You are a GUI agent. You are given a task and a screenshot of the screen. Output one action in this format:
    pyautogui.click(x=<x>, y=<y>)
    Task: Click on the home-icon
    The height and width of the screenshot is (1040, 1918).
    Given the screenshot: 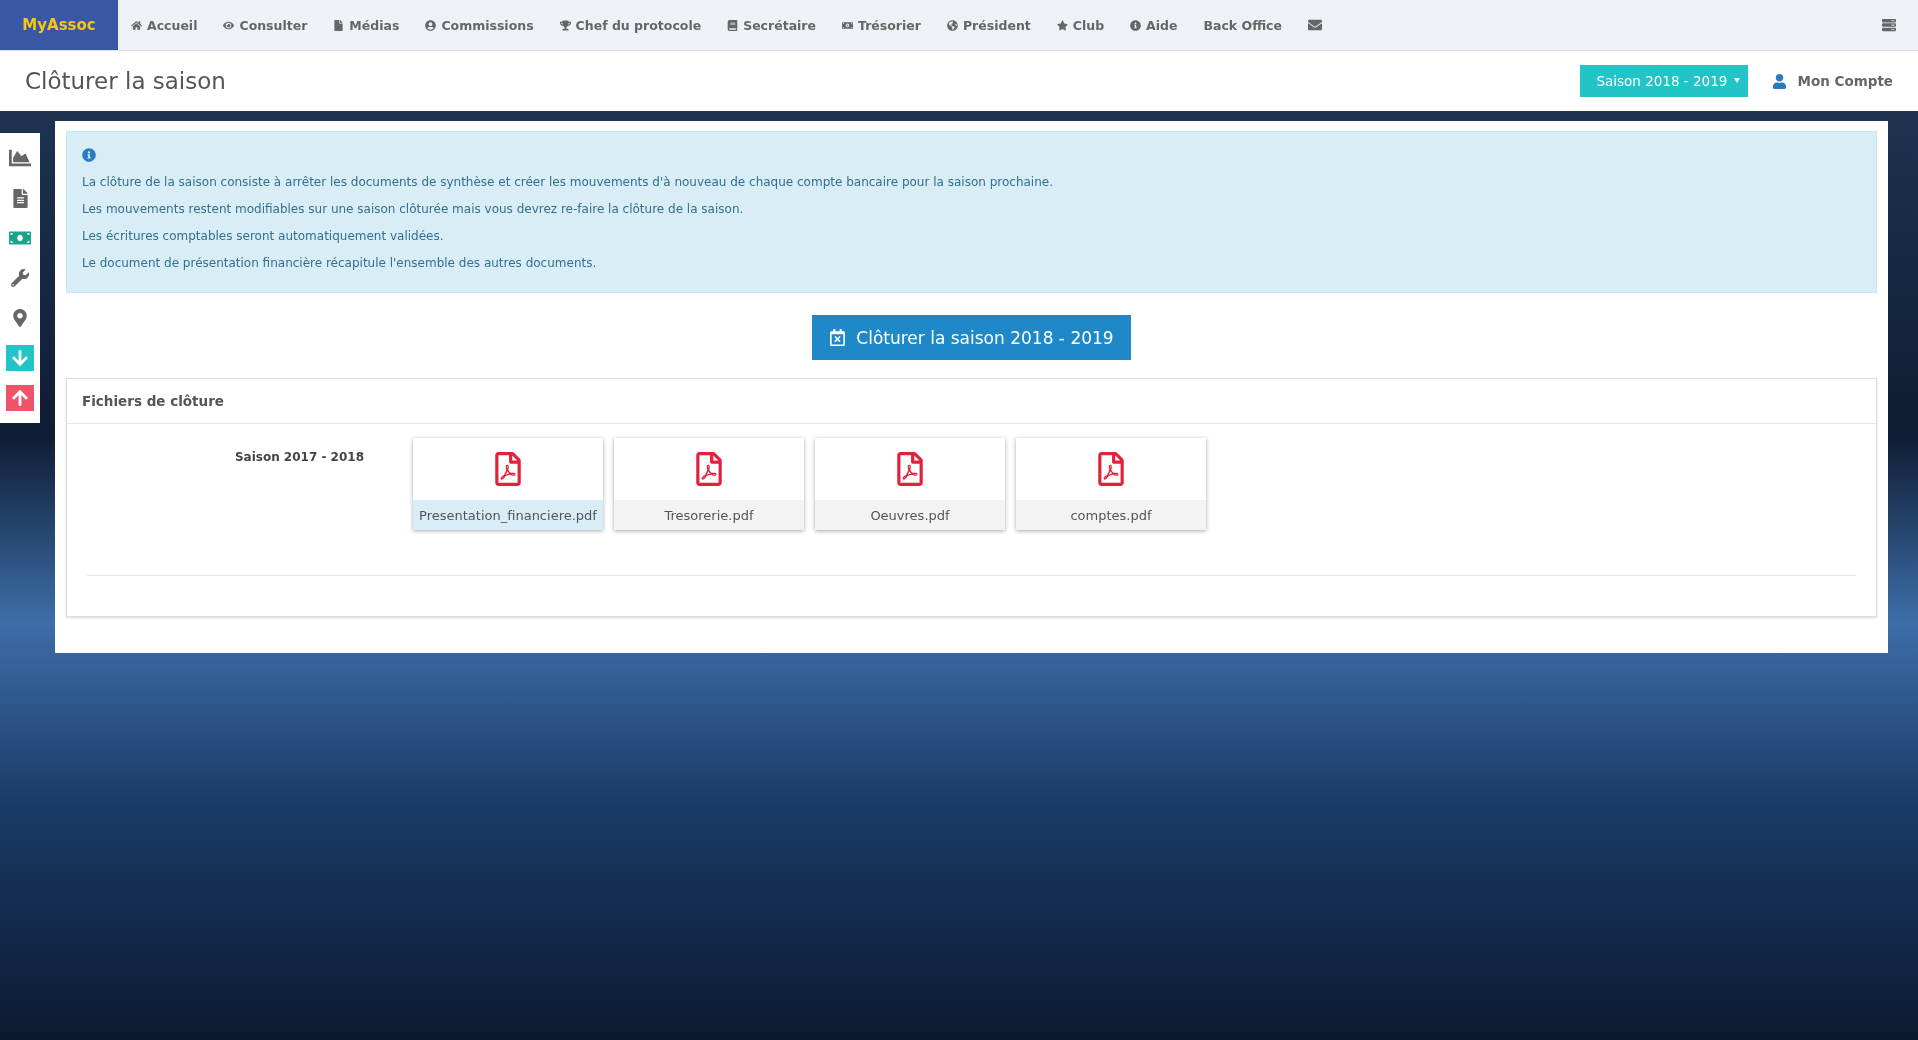 What is the action you would take?
    pyautogui.click(x=136, y=25)
    